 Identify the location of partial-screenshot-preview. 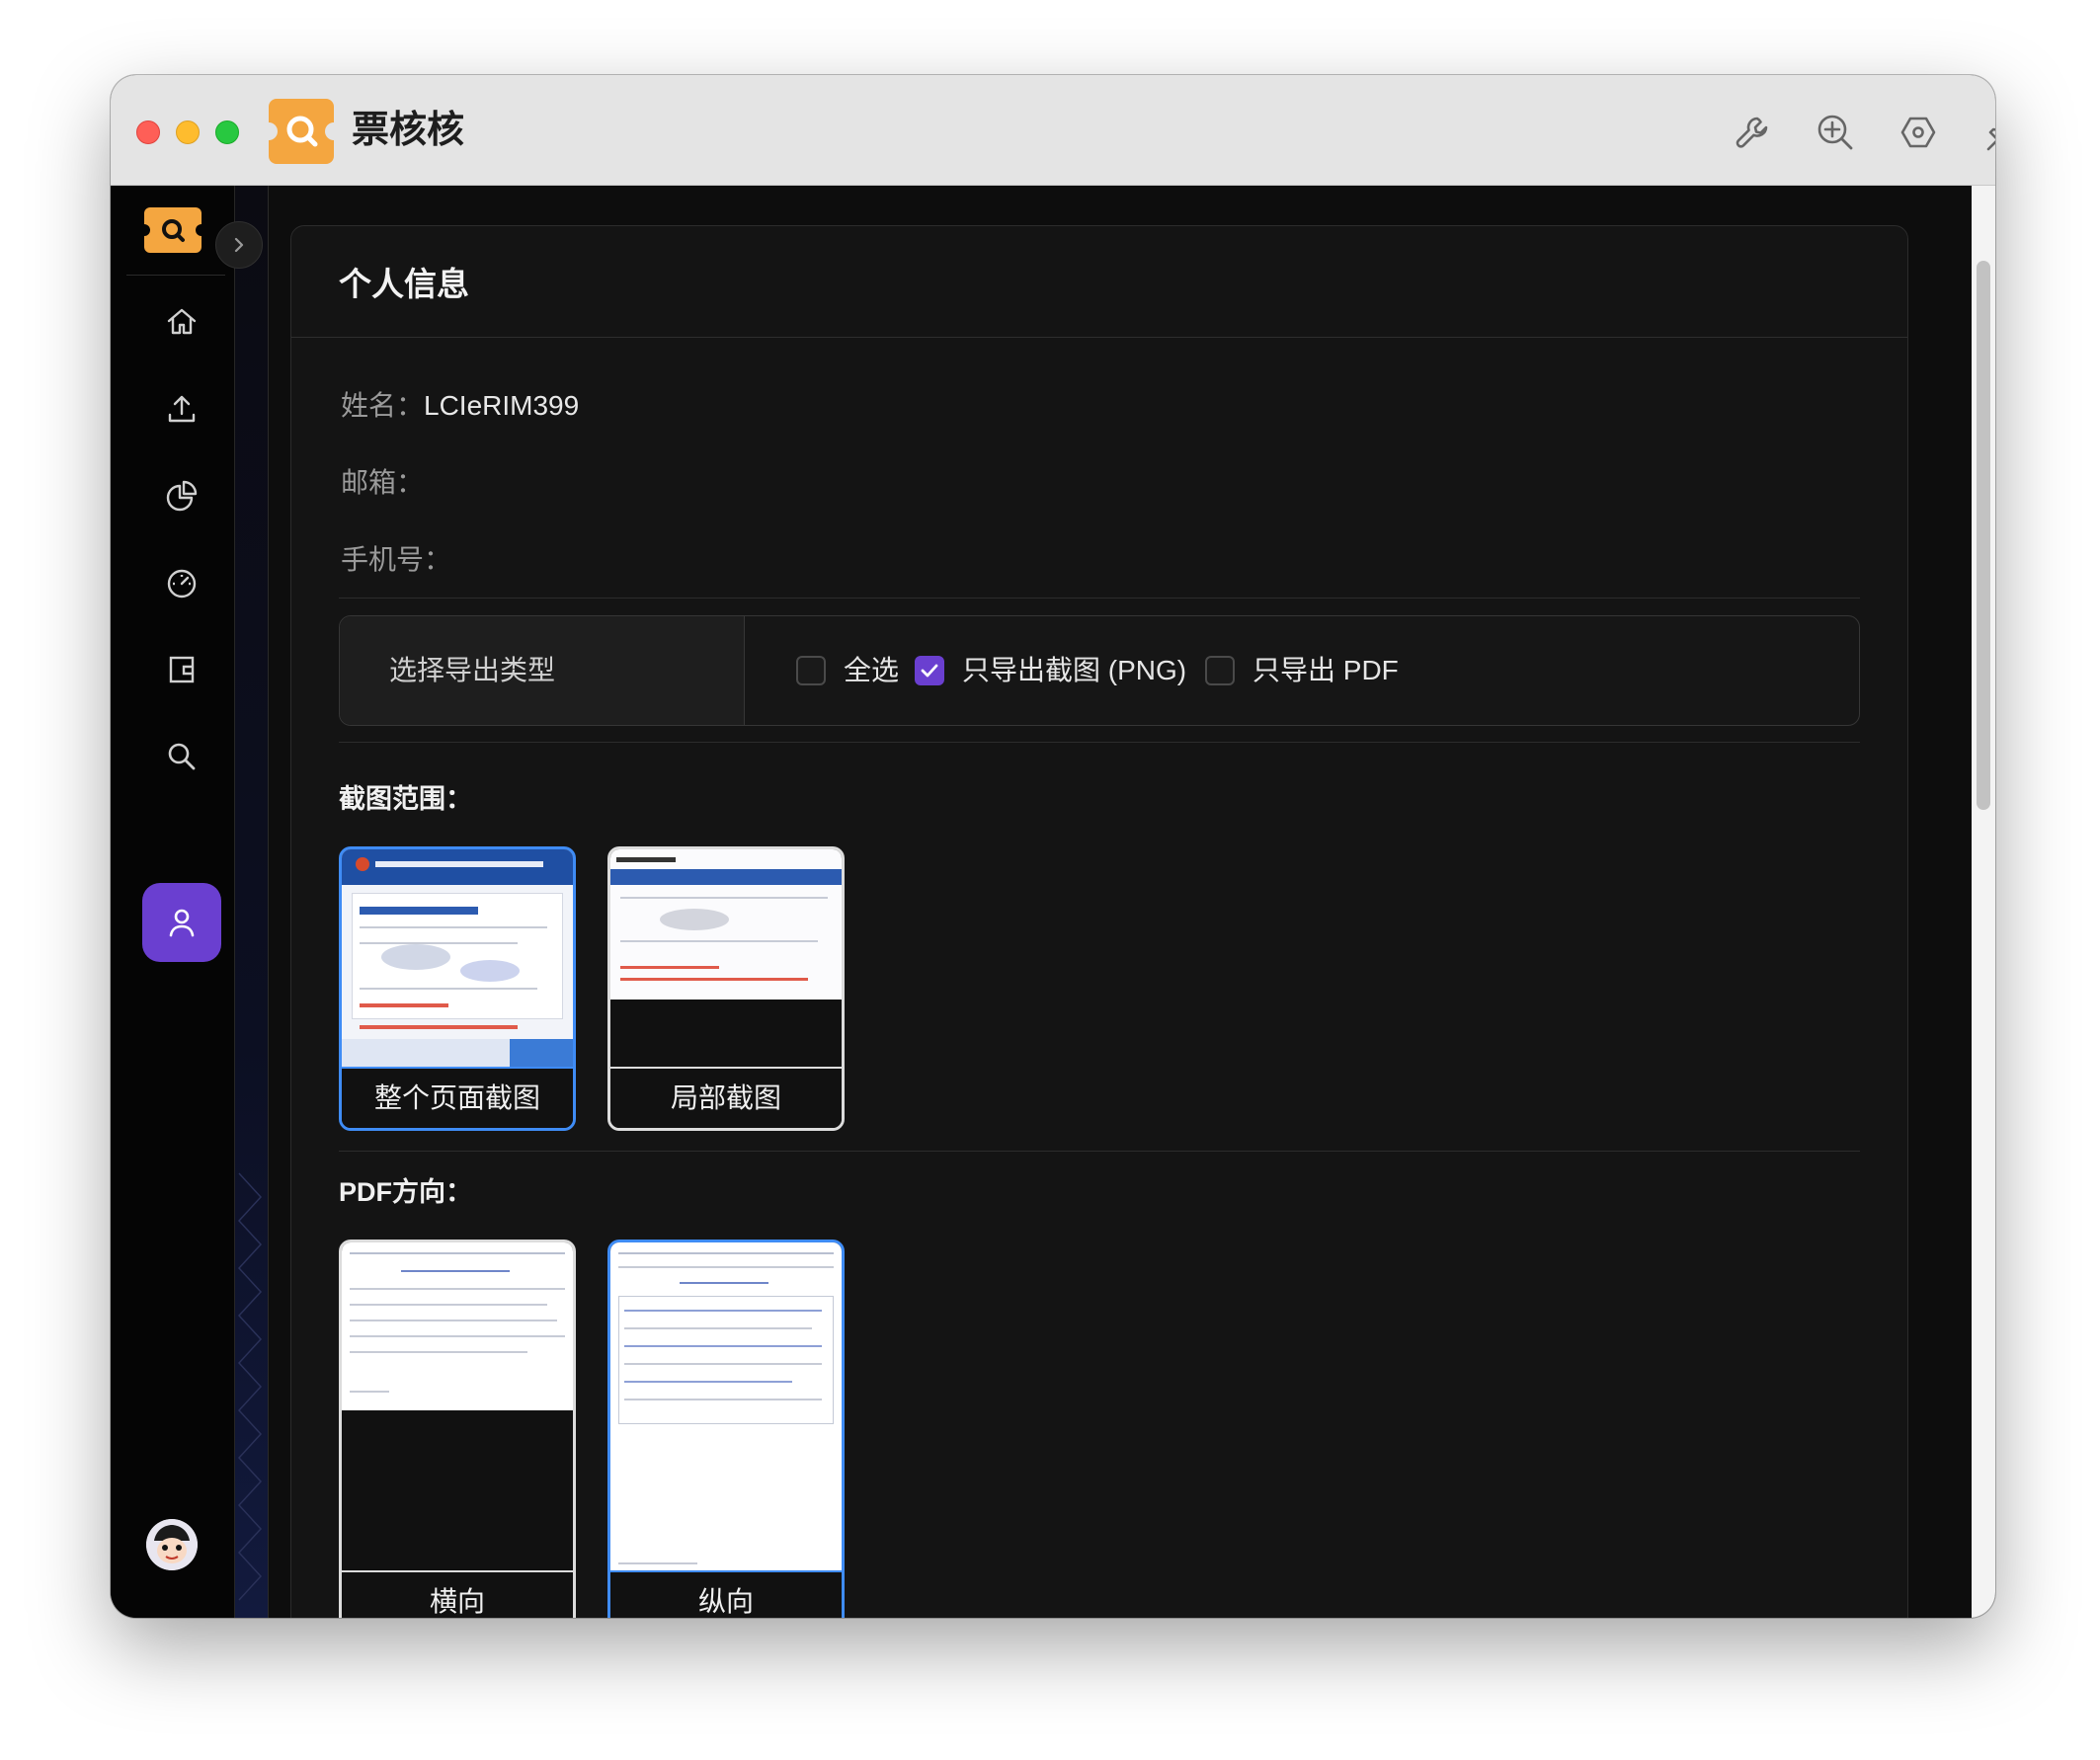
(726, 924).